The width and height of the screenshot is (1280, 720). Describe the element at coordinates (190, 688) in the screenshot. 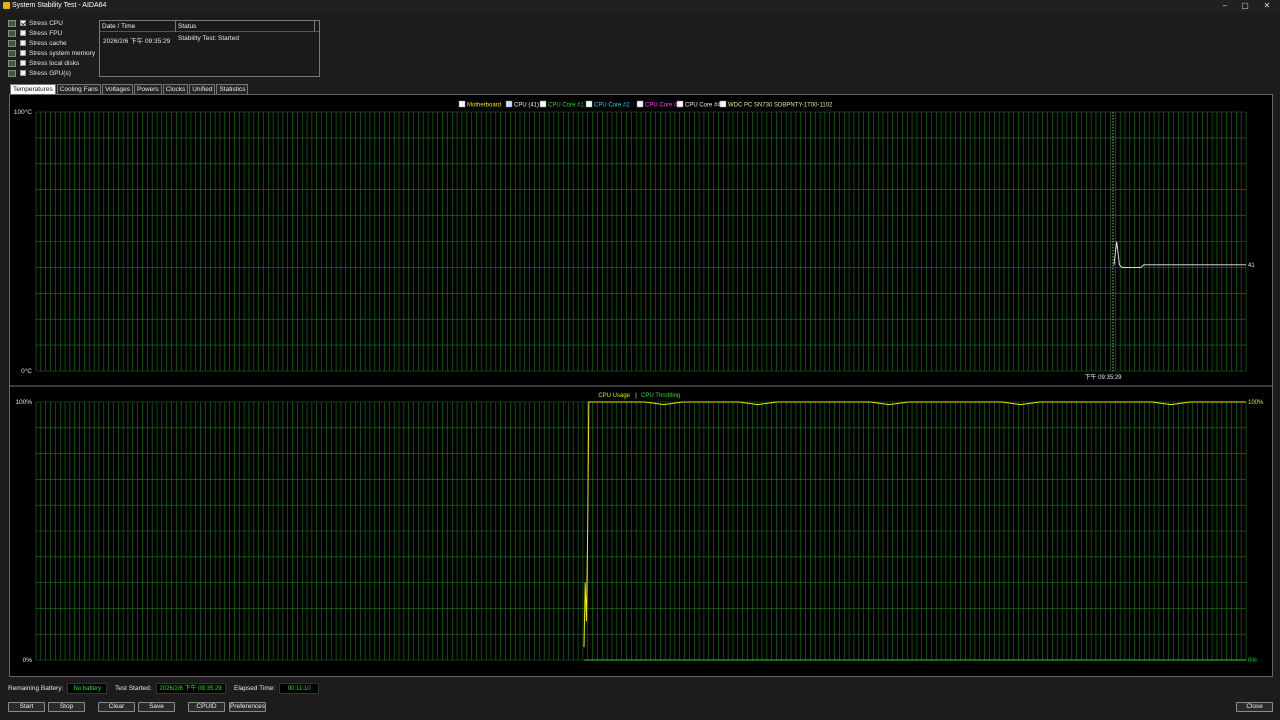

I see `test-started-value: 2026/2/6 下午 09:35:29` at that location.